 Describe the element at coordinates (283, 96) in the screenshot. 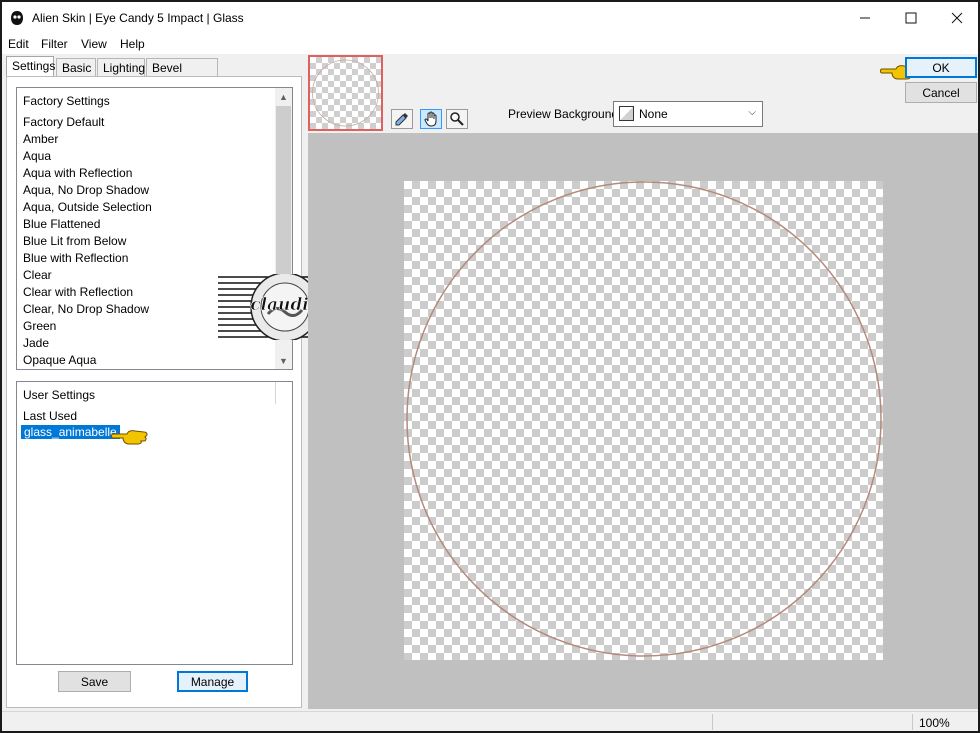

I see `scroll-up-icon: ▲` at that location.